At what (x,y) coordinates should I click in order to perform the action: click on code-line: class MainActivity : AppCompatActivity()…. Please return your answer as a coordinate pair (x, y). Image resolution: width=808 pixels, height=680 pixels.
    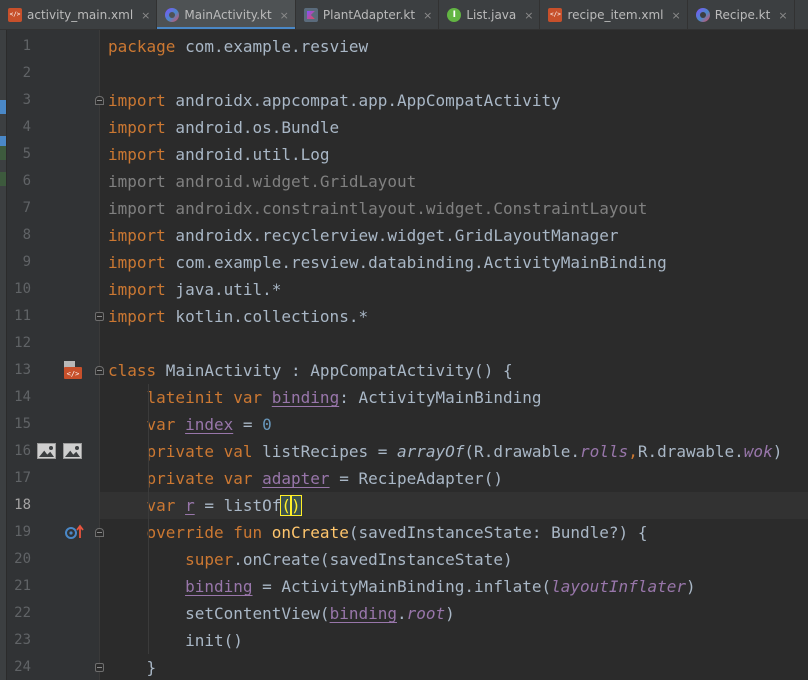
    Looking at the image, I should click on (454, 370).